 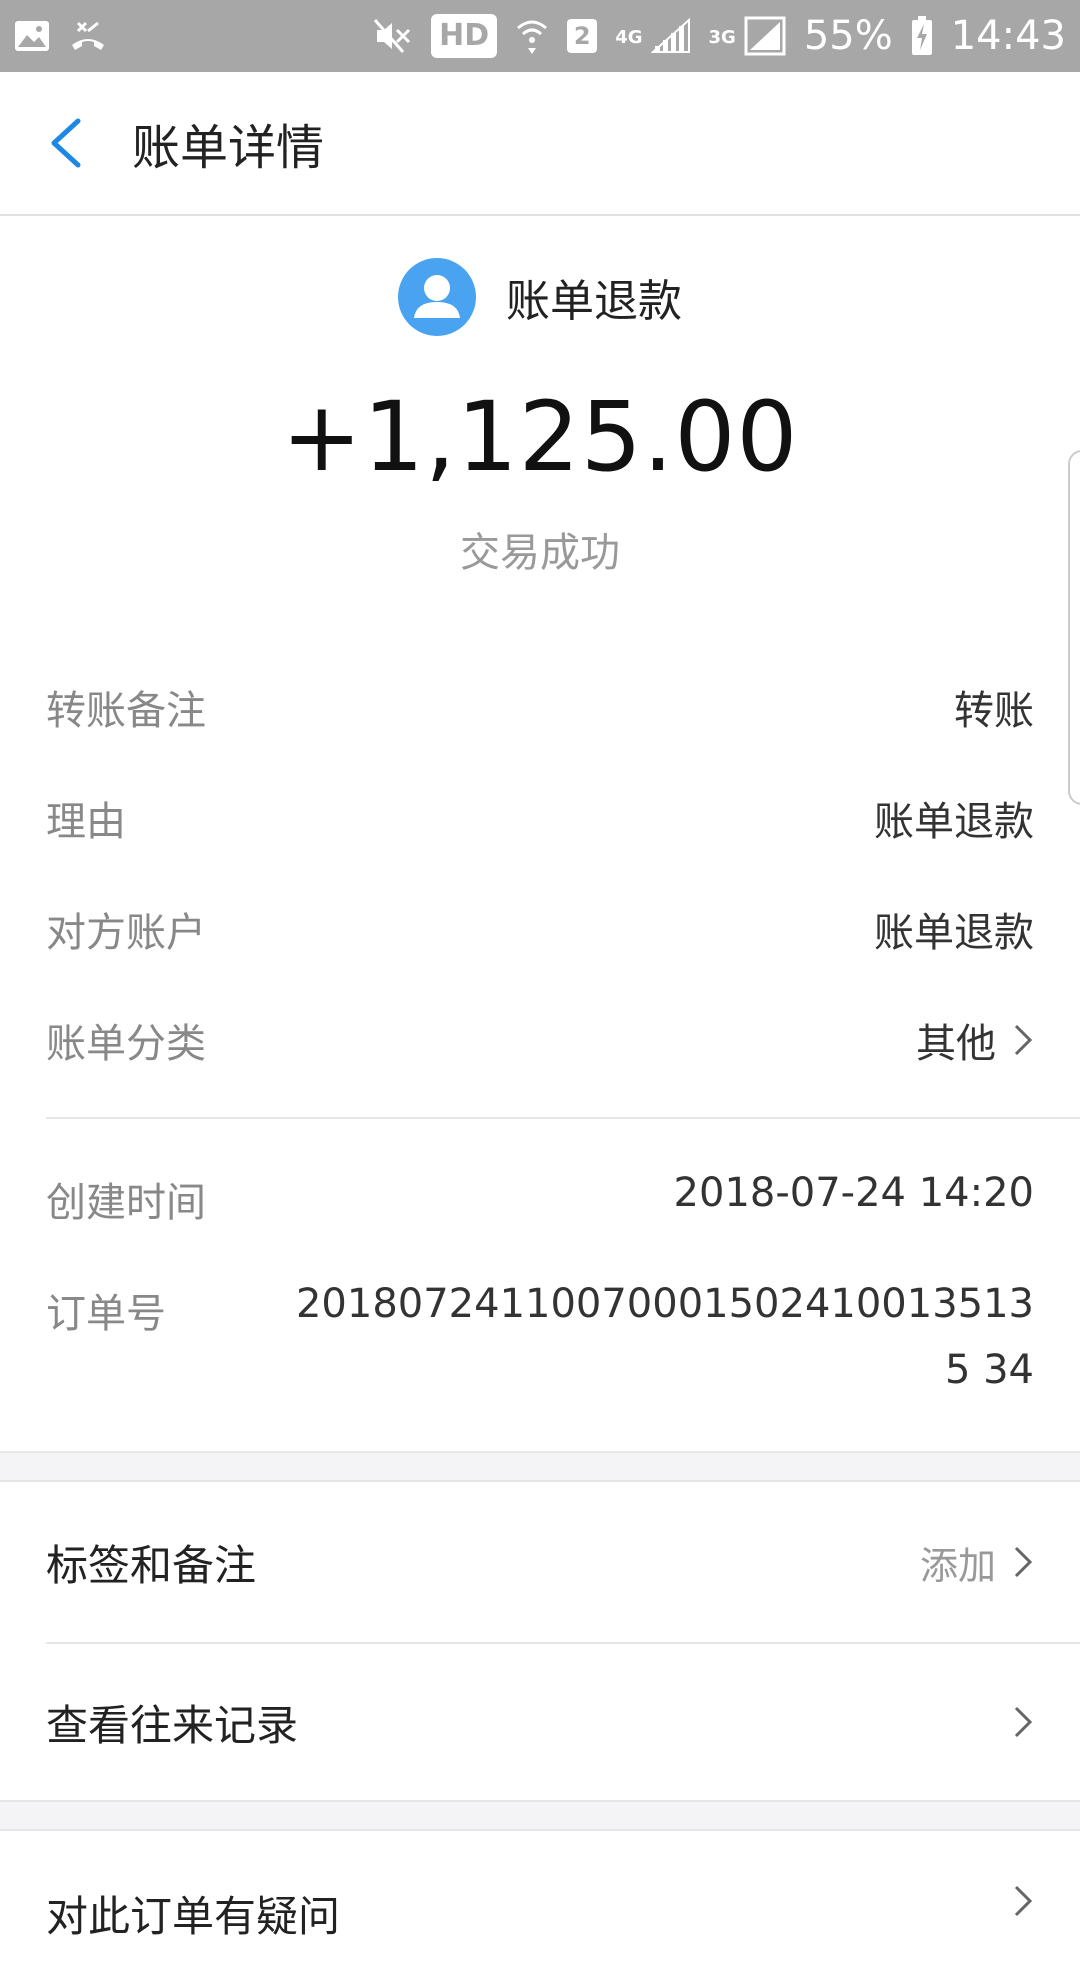 I want to click on tags-and-remarks-row: 标签和备注 添加, so click(x=540, y=1562).